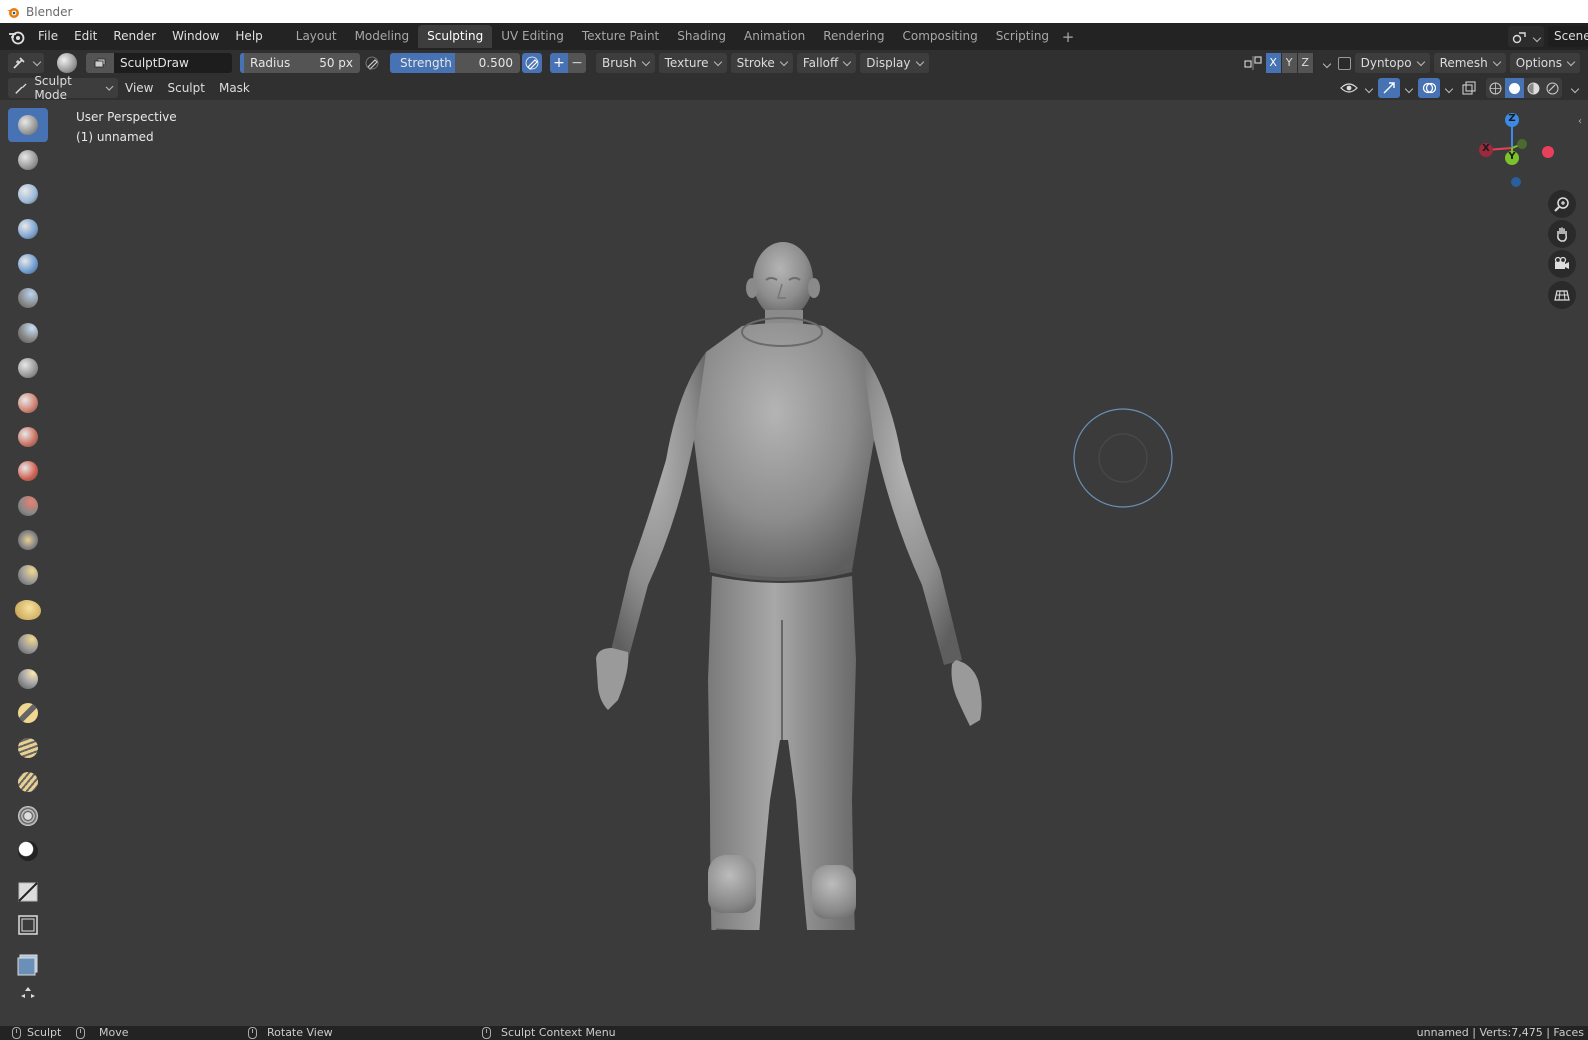  What do you see at coordinates (28, 679) in the screenshot?
I see `tool-nudge` at bounding box center [28, 679].